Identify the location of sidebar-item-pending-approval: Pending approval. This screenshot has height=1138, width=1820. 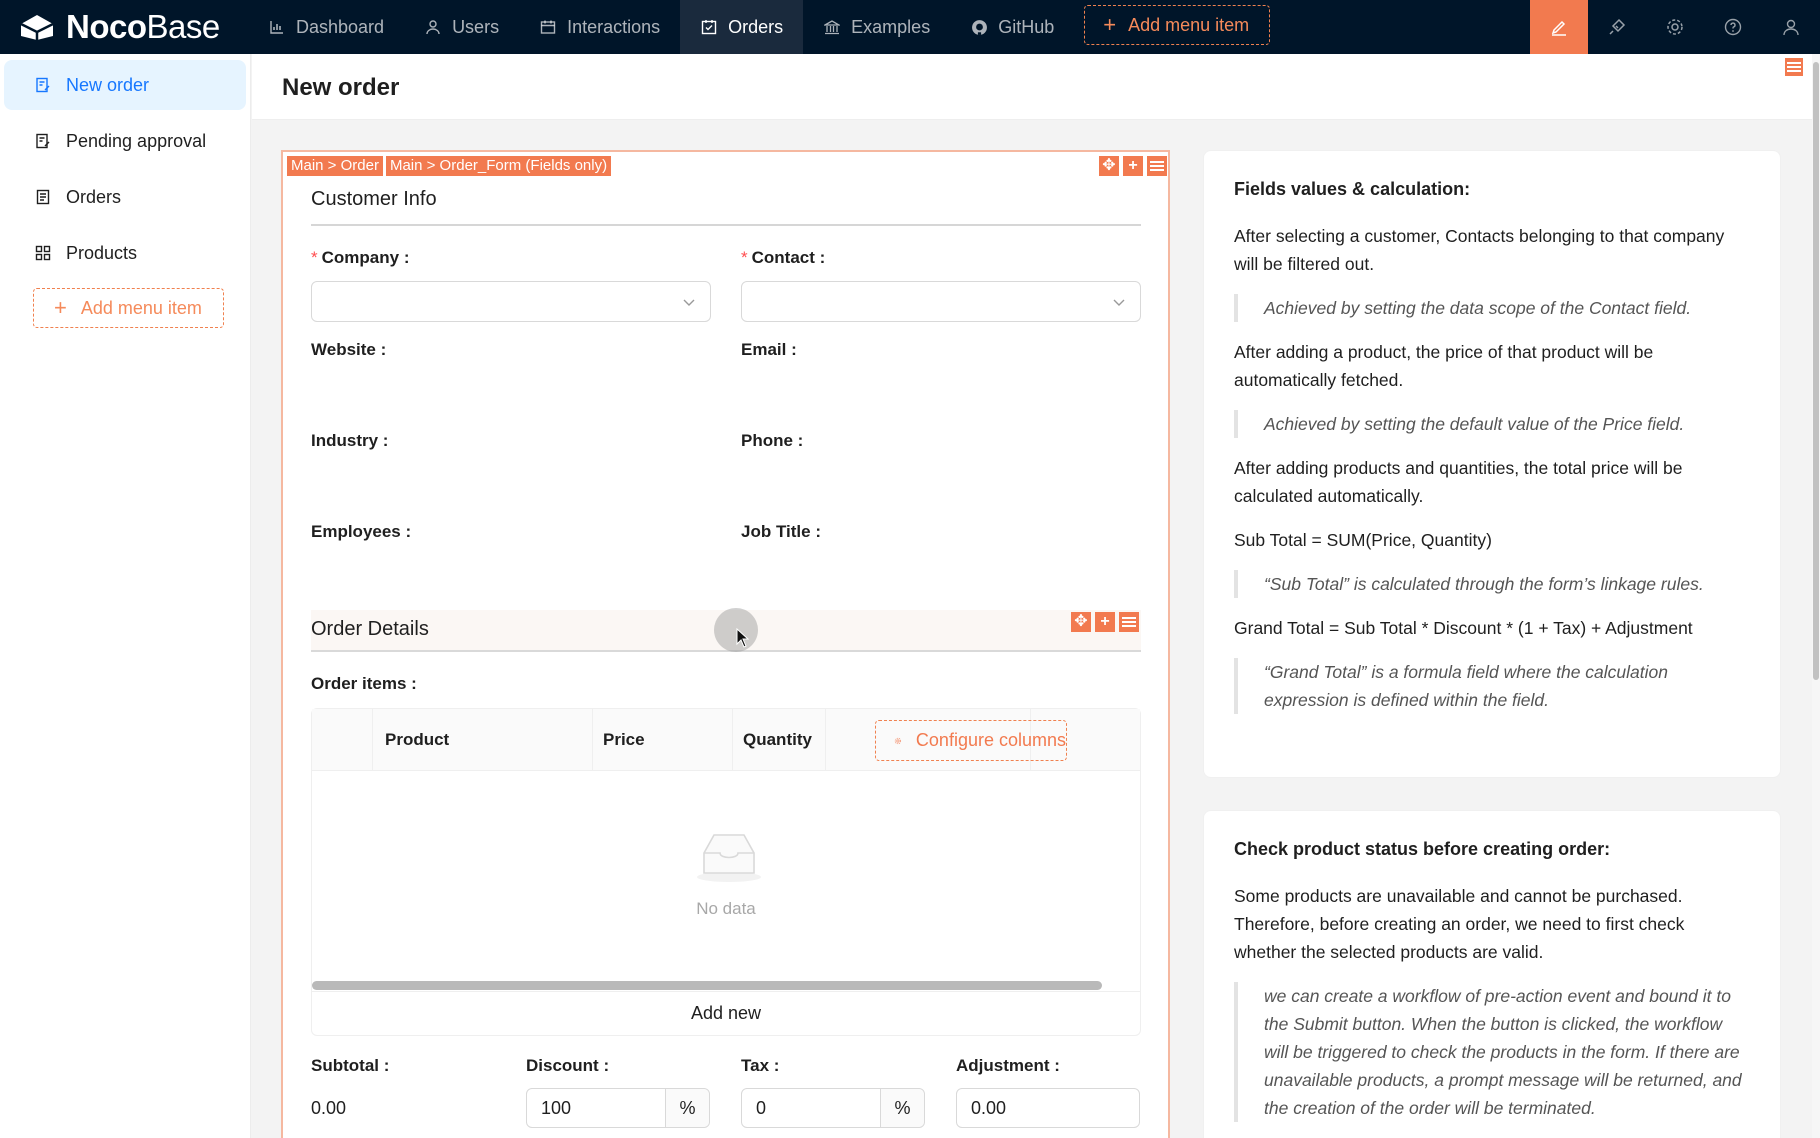
(125, 141).